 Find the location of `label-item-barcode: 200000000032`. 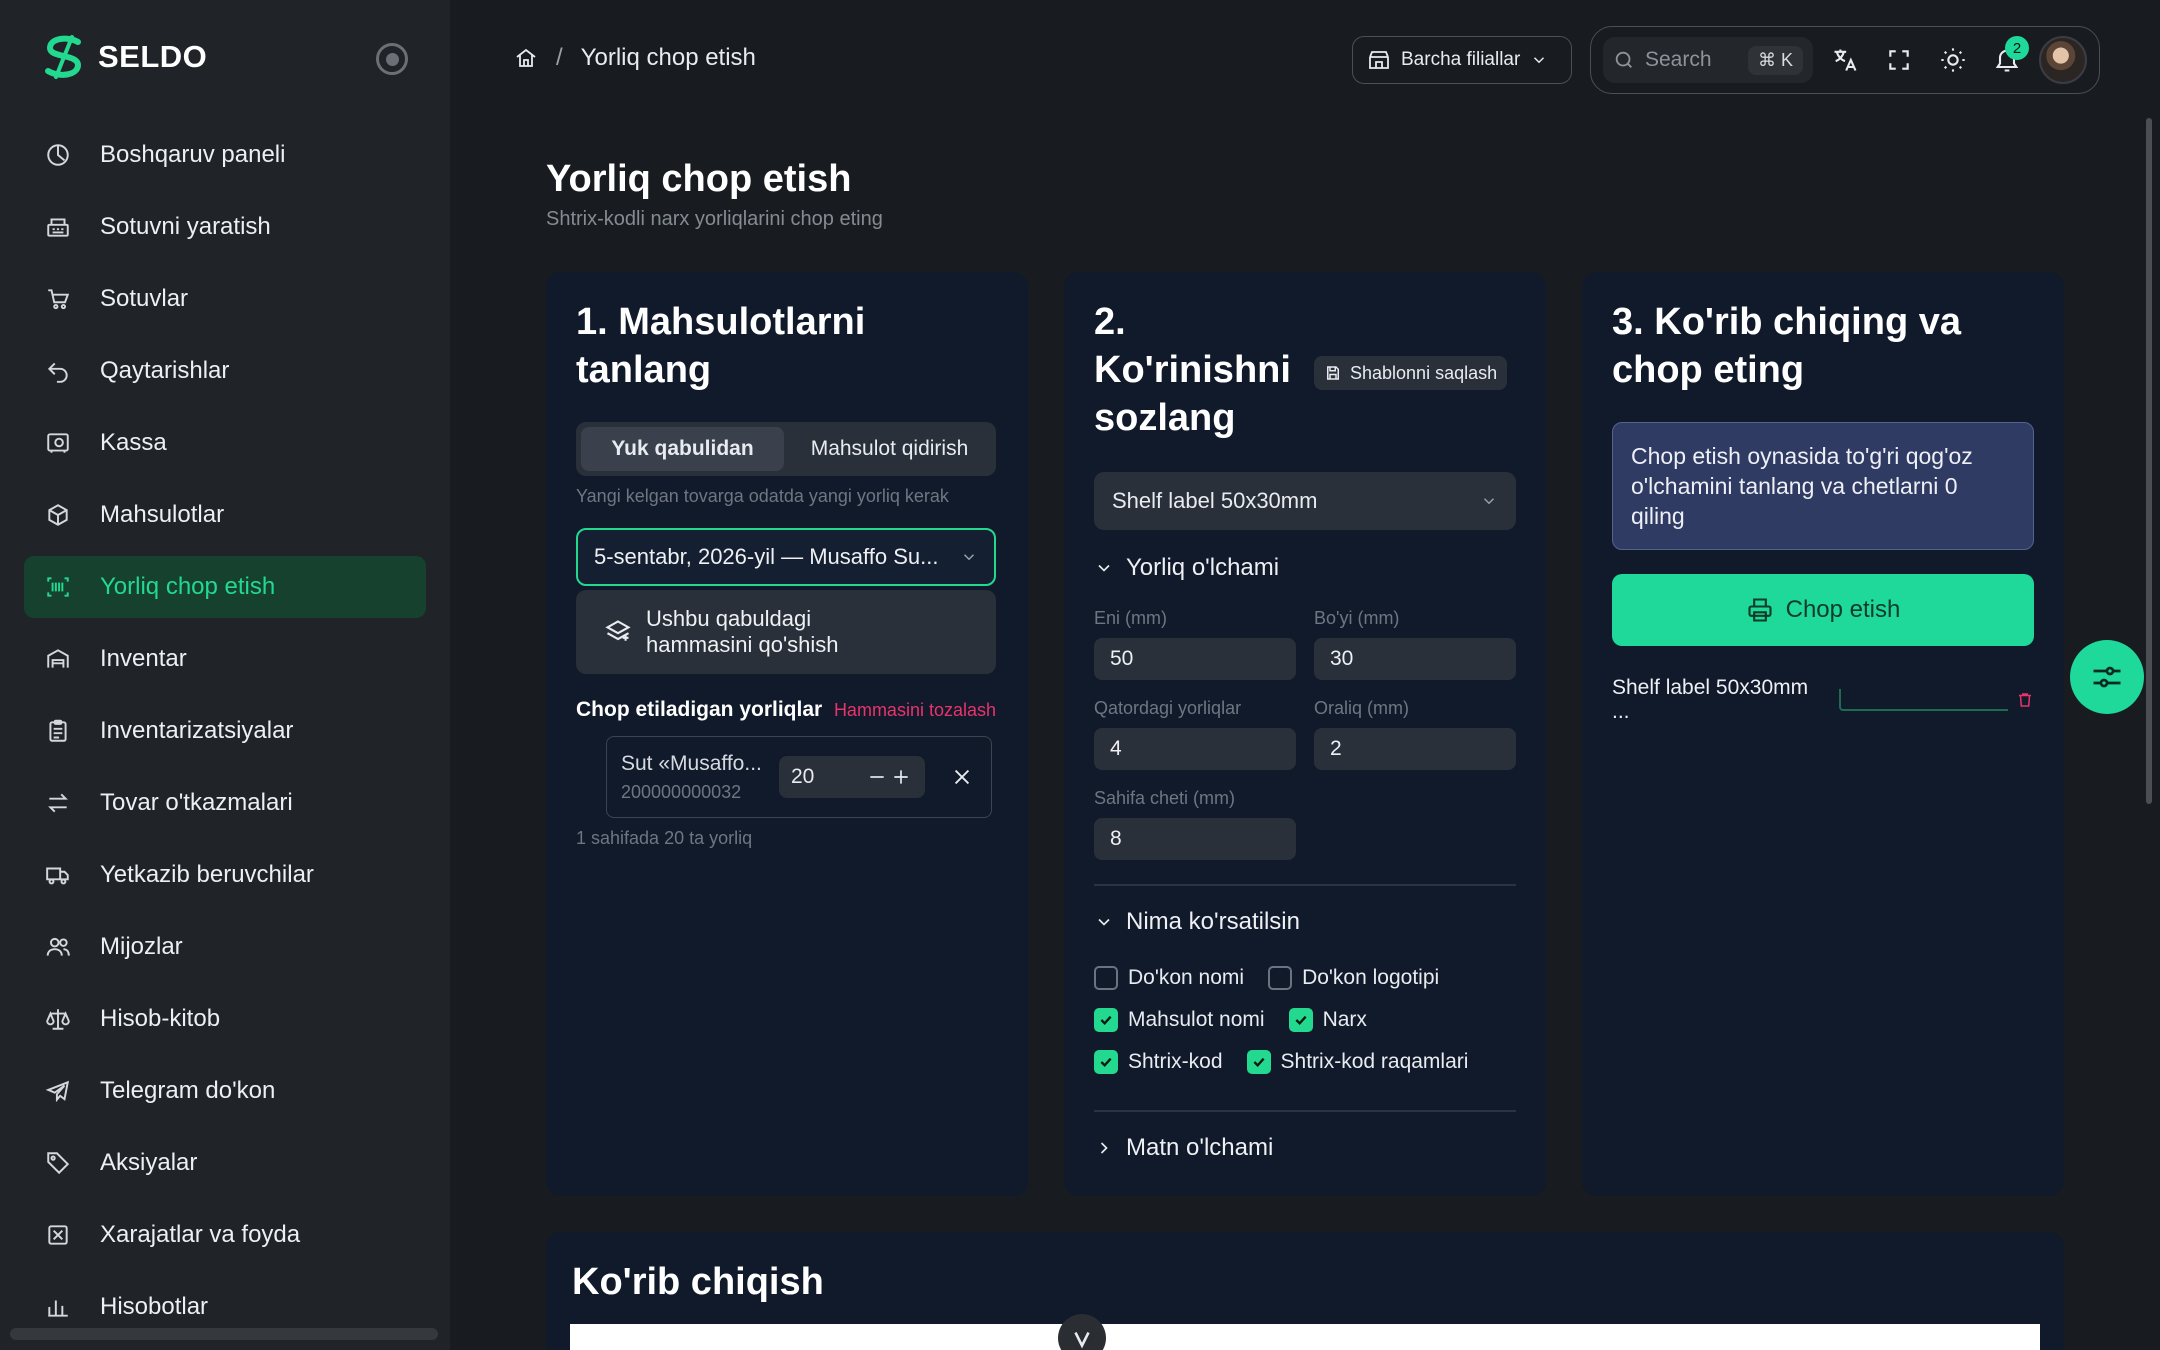

label-item-barcode: 200000000032 is located at coordinates (681, 791).